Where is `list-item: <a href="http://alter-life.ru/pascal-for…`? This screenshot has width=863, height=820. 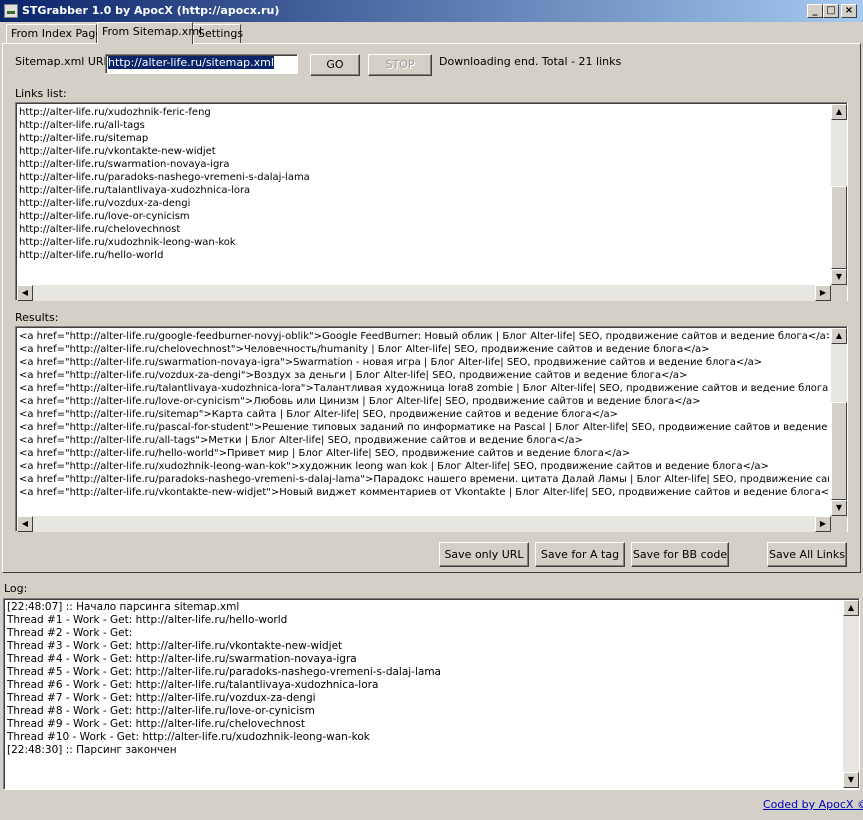 list-item: <a href="http://alter-life.ru/pascal-for… is located at coordinates (424, 427).